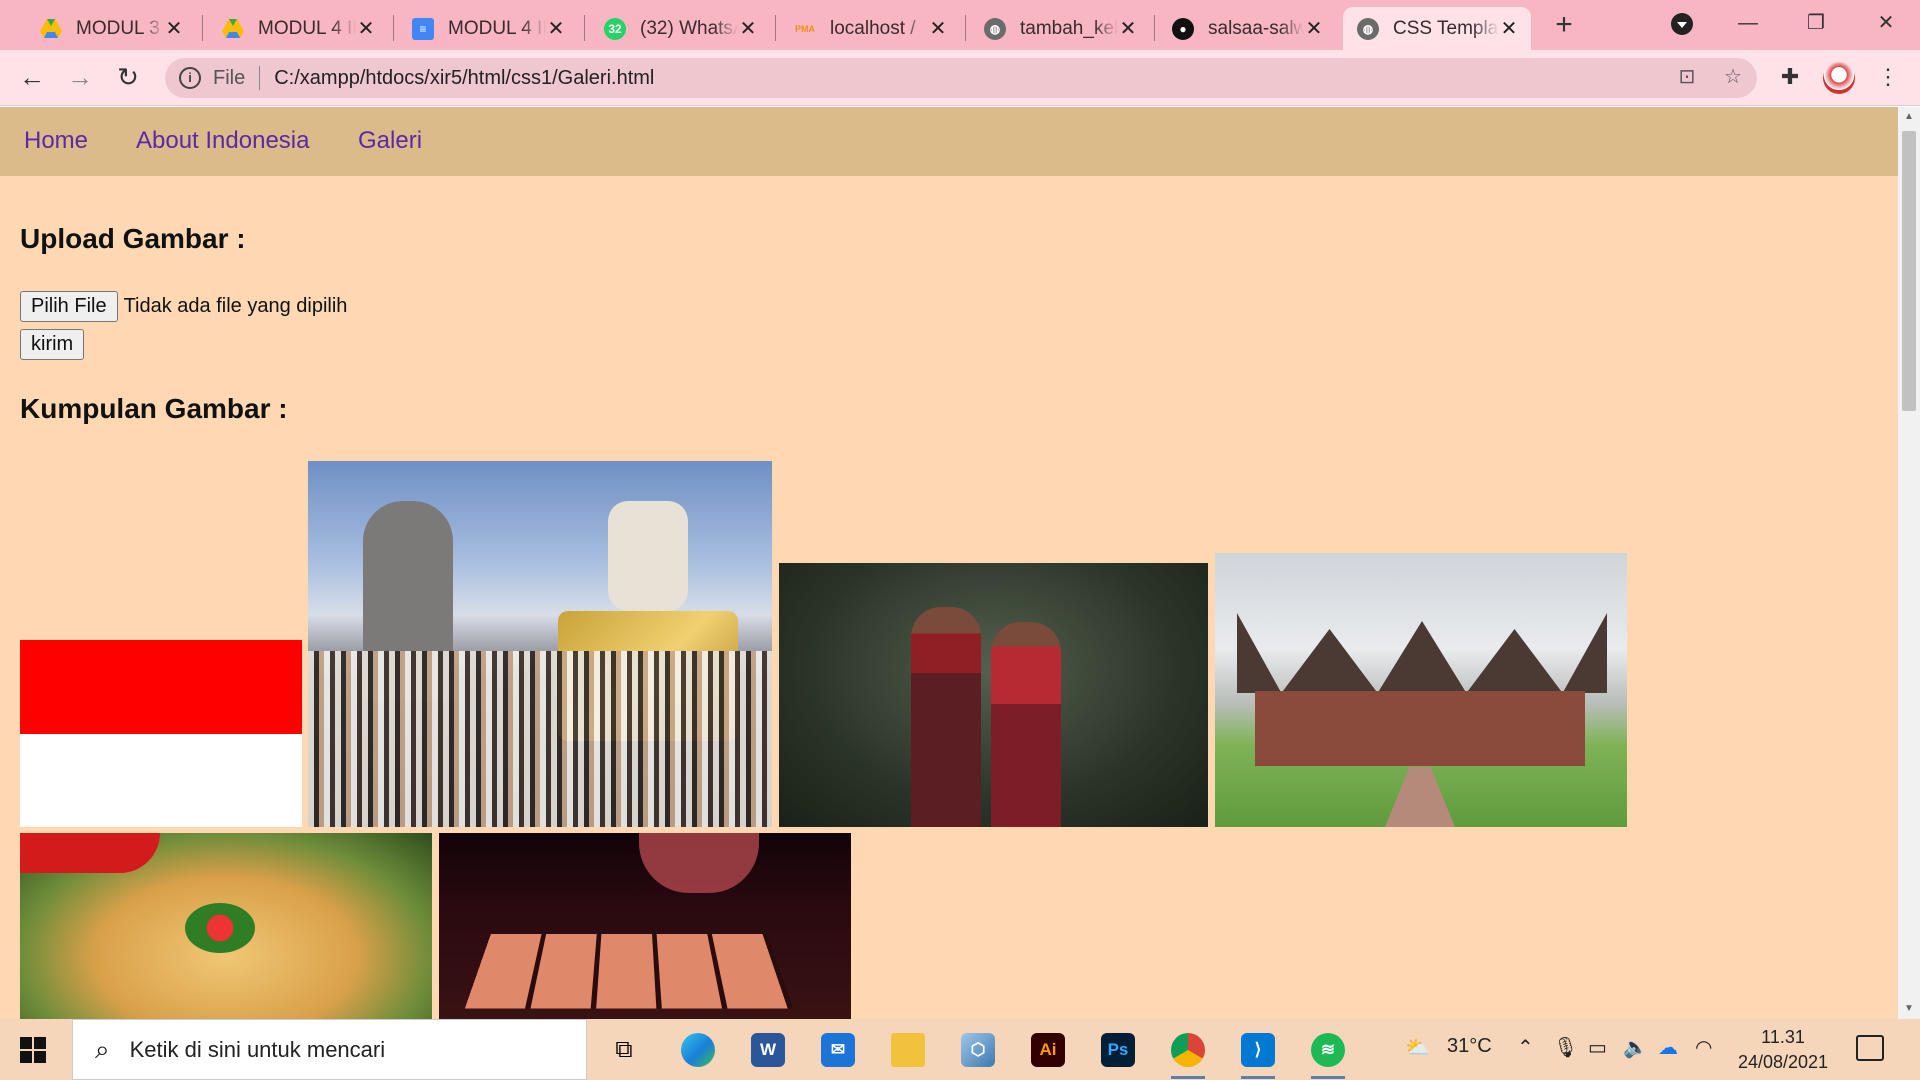 This screenshot has height=1080, width=1920. Describe the element at coordinates (1909, 271) in the screenshot. I see `scroll-thumb` at that location.